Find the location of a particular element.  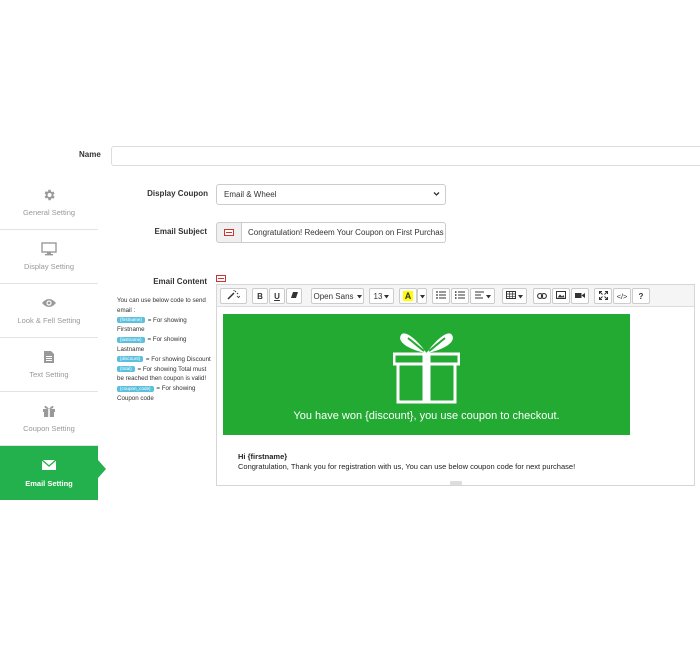

numbered-list-icon is located at coordinates (460, 296).